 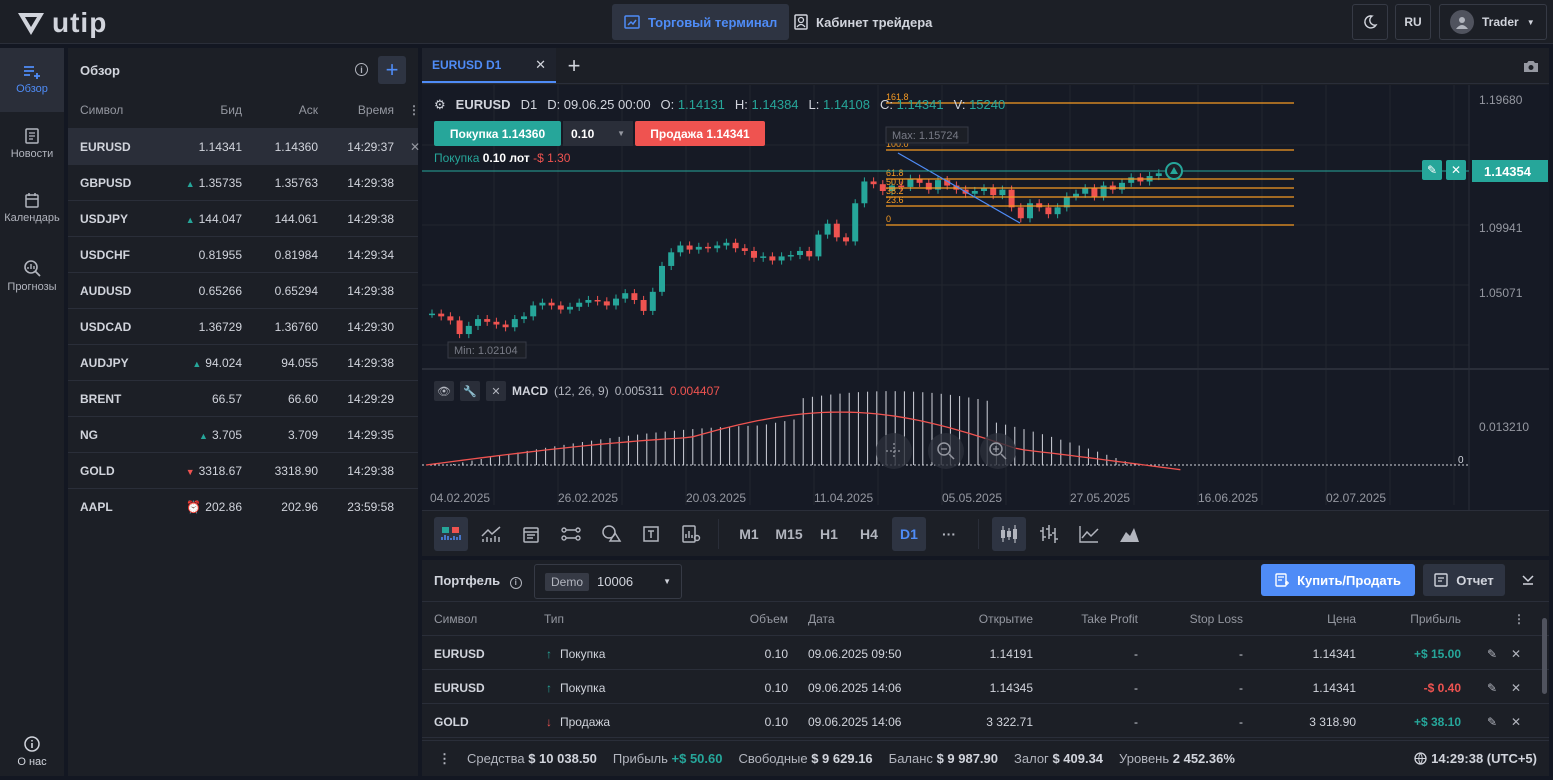 What do you see at coordinates (32, 80) in the screenshot?
I see `sidebar-item-overview: Обзор` at bounding box center [32, 80].